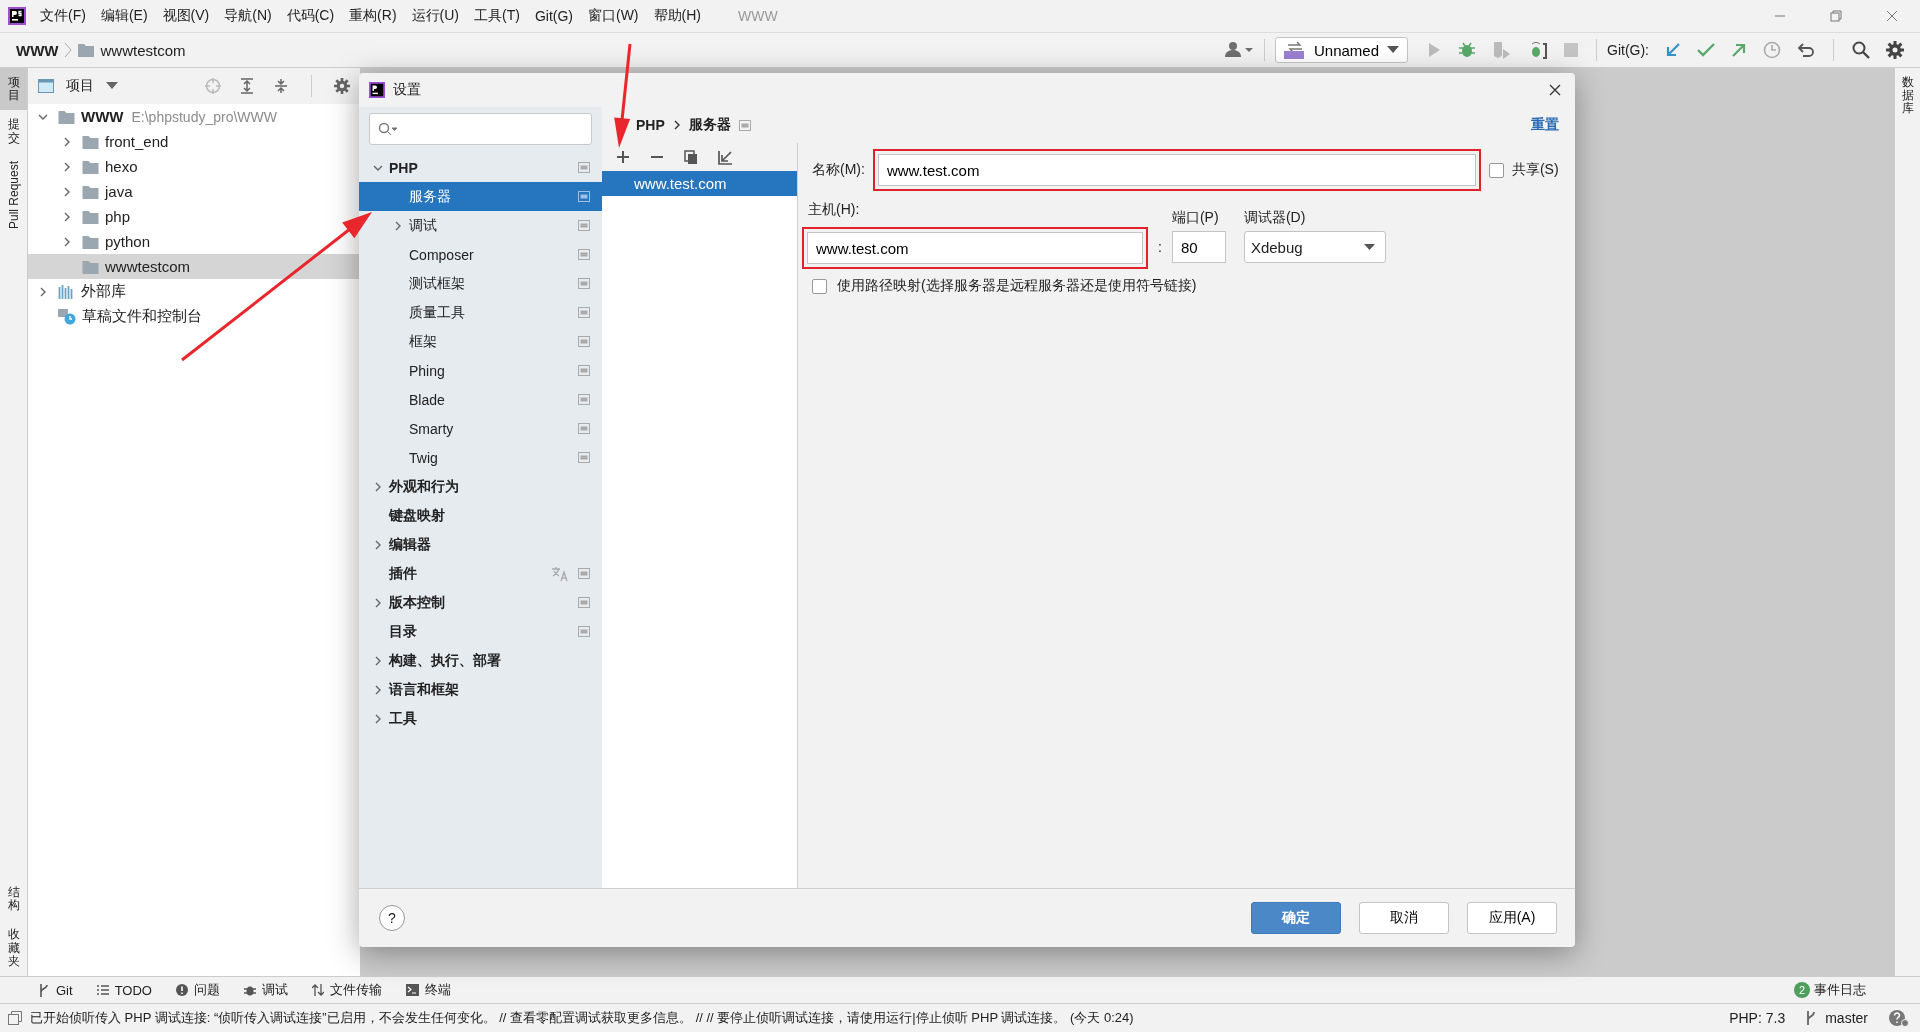 The height and width of the screenshot is (1032, 1920). What do you see at coordinates (37, 50) in the screenshot?
I see `breadcrumb-item: WWW` at bounding box center [37, 50].